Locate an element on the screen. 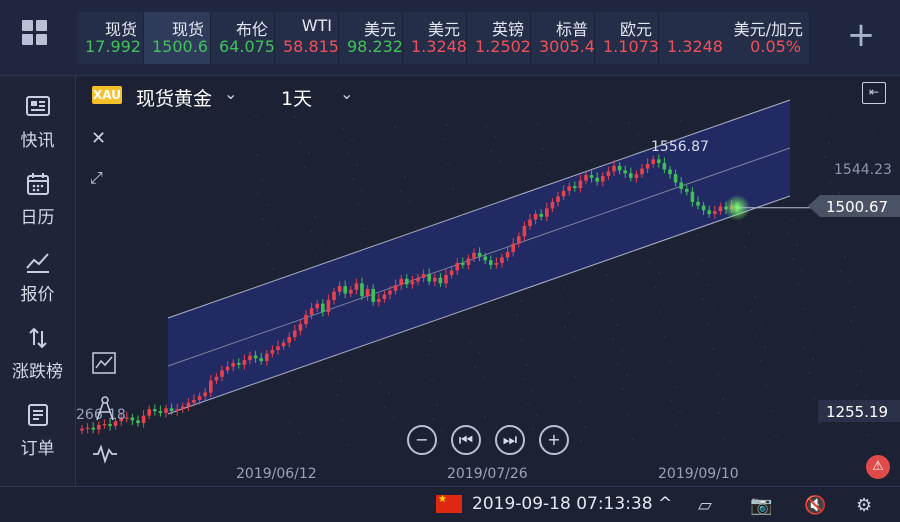 This screenshot has width=900, height=522. sidebar-item-calendar: 日历 is located at coordinates (37, 199).